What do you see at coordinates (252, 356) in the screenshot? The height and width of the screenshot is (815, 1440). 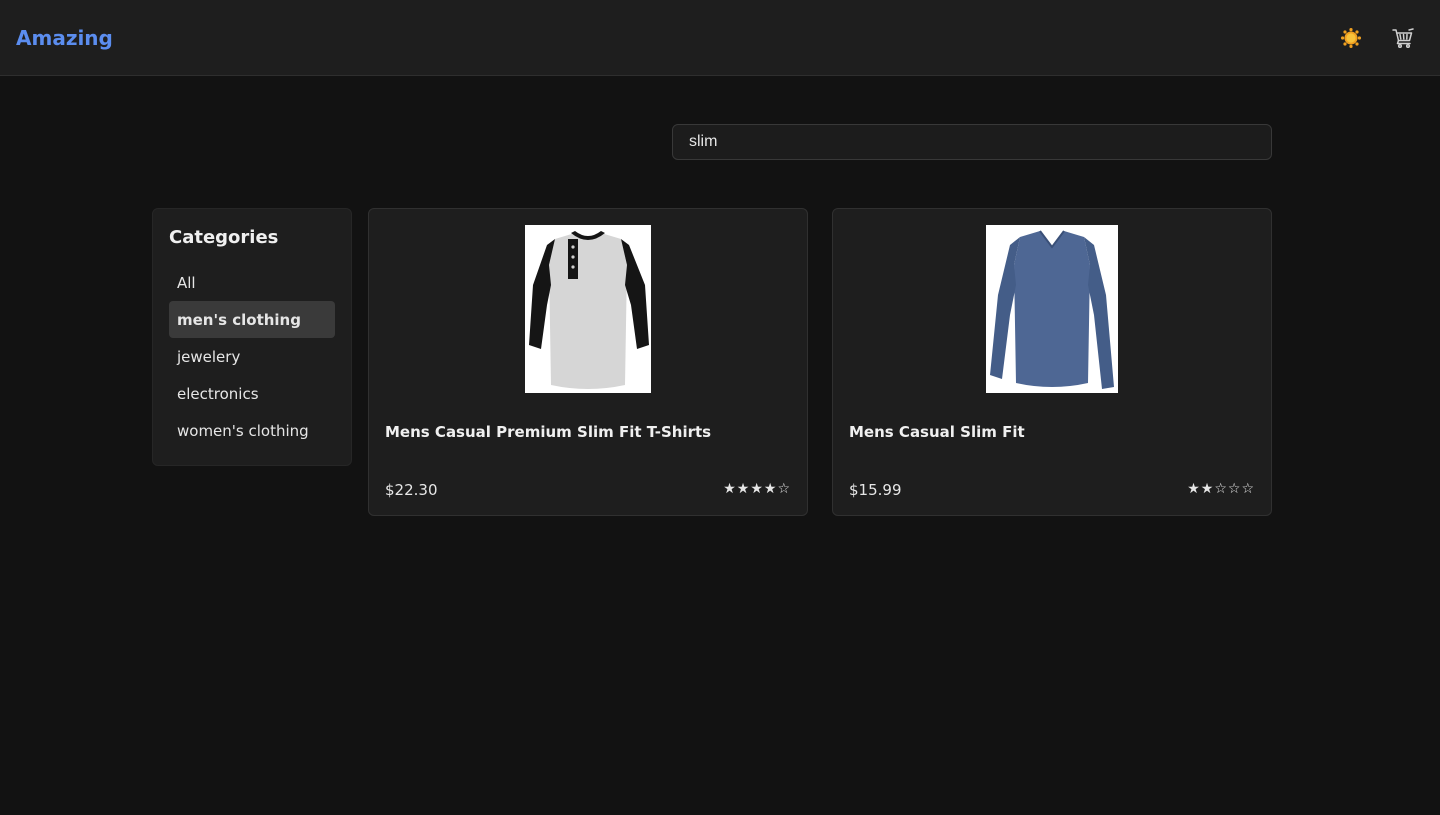 I see `category-item-jewelery: jewelery` at bounding box center [252, 356].